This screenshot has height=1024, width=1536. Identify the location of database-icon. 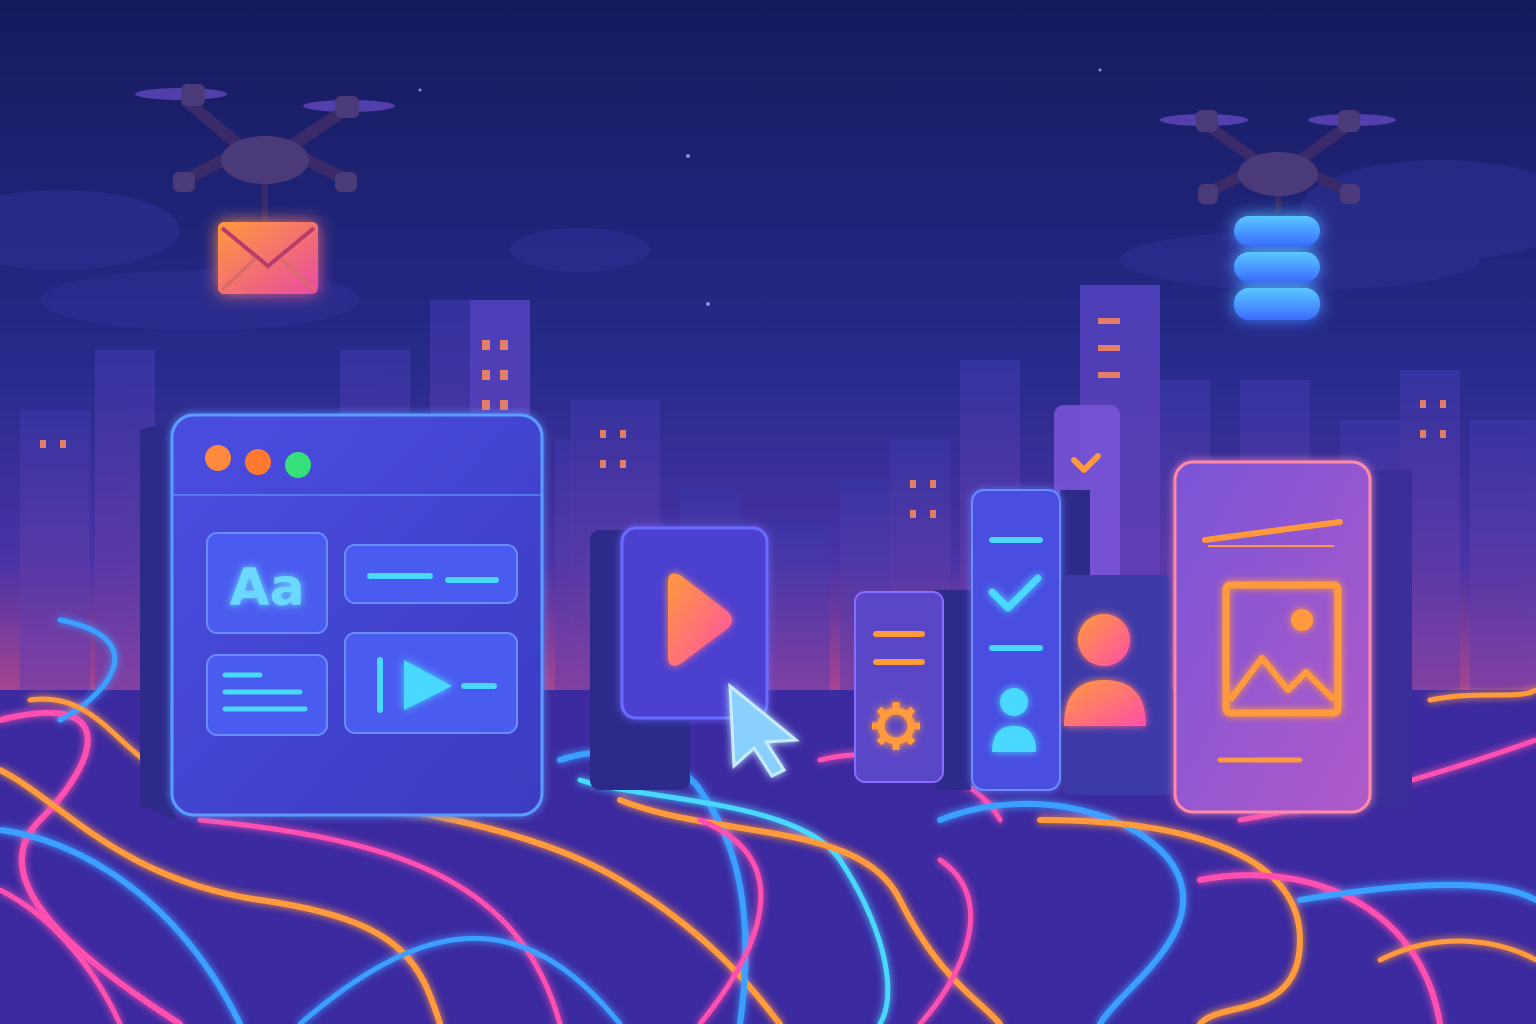
(1277, 268).